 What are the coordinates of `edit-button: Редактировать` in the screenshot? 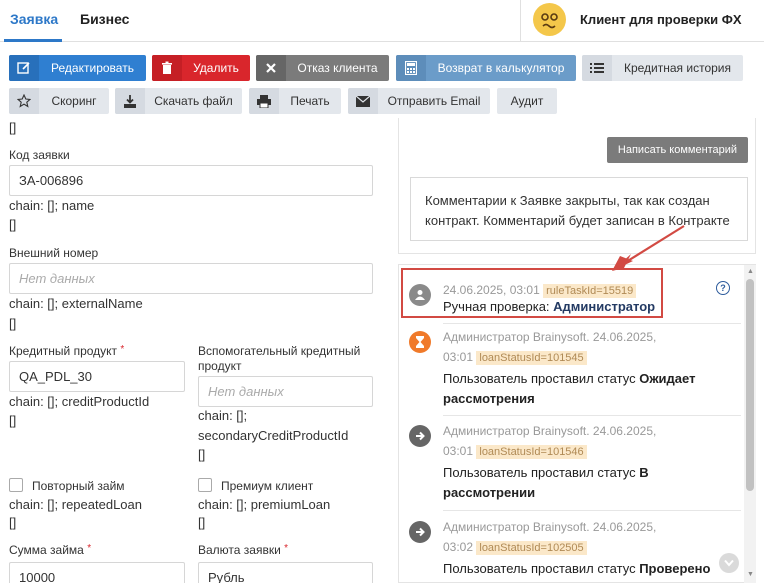 It's located at (77, 68).